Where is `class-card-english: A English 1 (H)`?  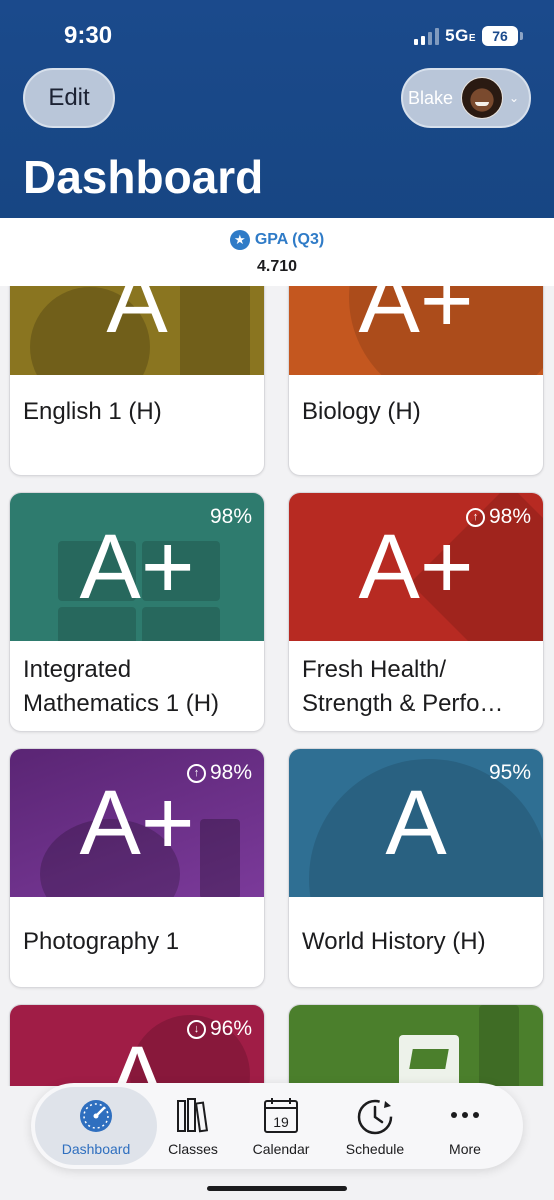
class-card-english: A English 1 (H) is located at coordinates (137, 381).